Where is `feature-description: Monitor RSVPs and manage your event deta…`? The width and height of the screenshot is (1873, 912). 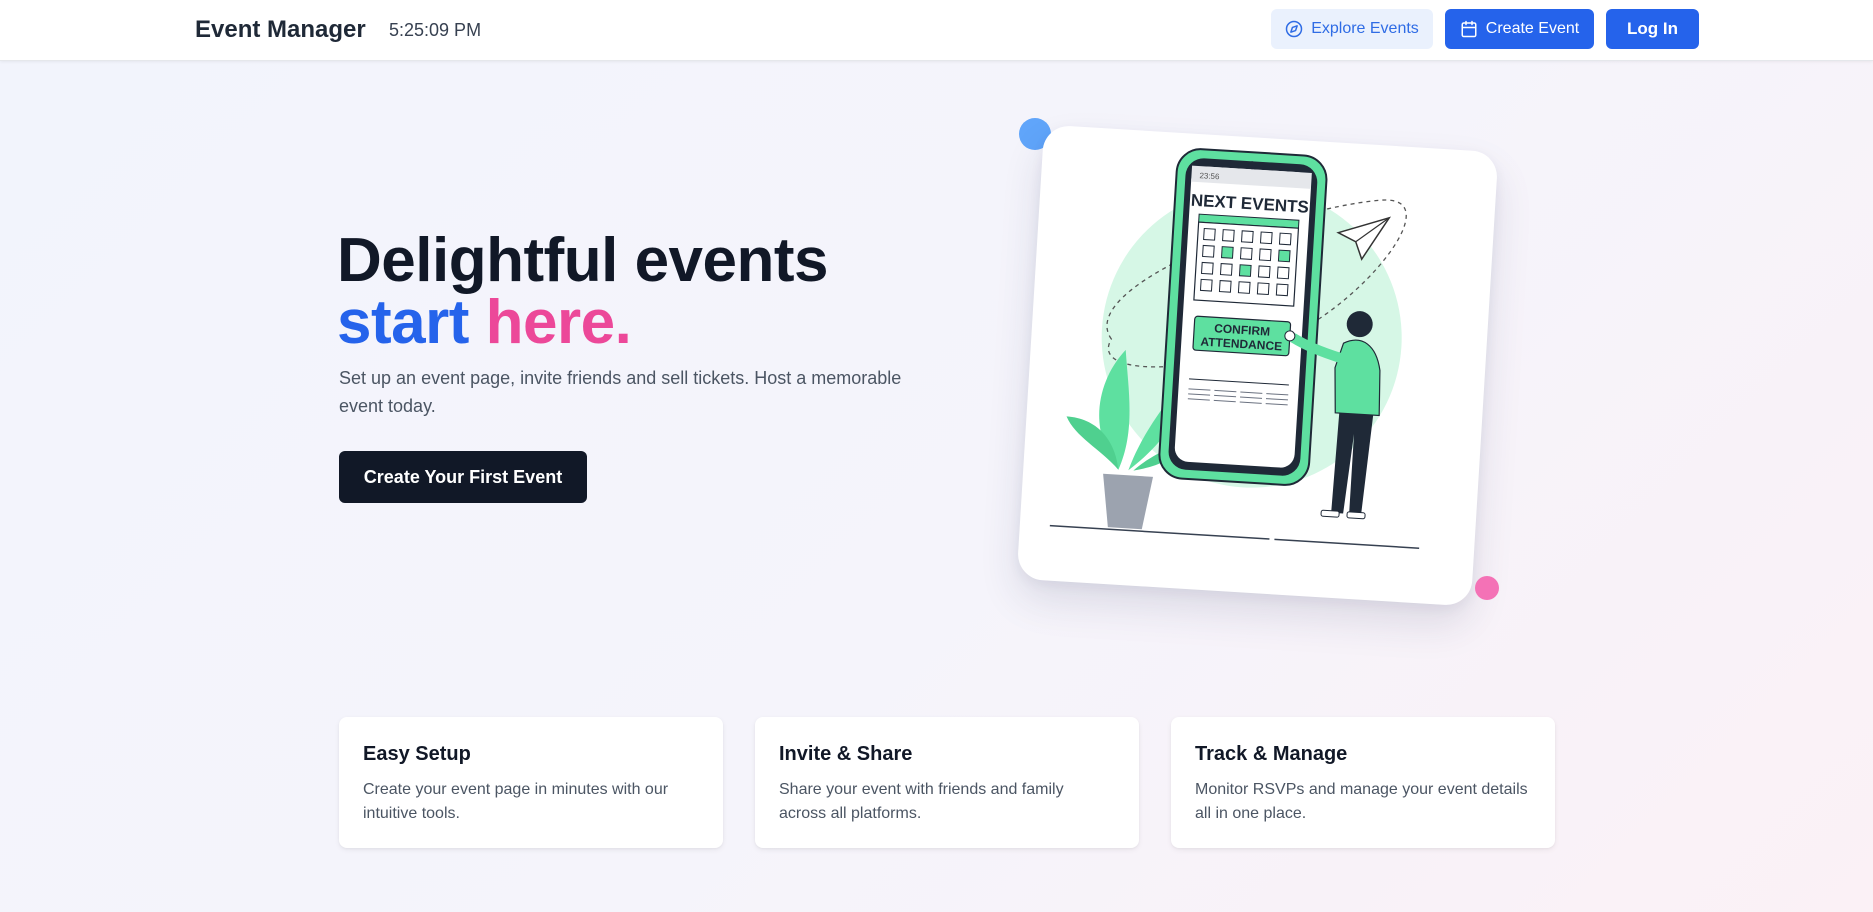 feature-description: Monitor RSVPs and manage your event deta… is located at coordinates (1361, 801).